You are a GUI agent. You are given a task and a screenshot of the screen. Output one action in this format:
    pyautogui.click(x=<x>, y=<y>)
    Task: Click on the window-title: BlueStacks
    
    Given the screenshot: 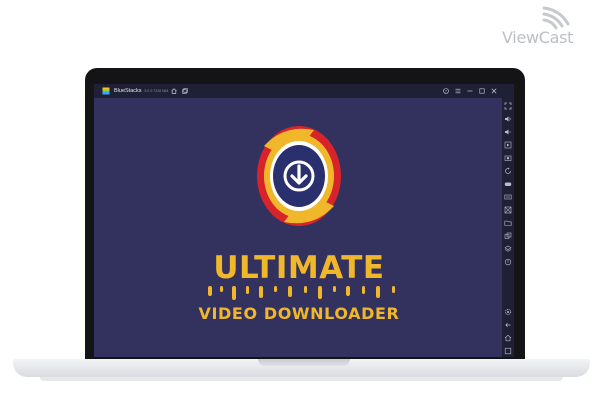 What is the action you would take?
    pyautogui.click(x=128, y=91)
    